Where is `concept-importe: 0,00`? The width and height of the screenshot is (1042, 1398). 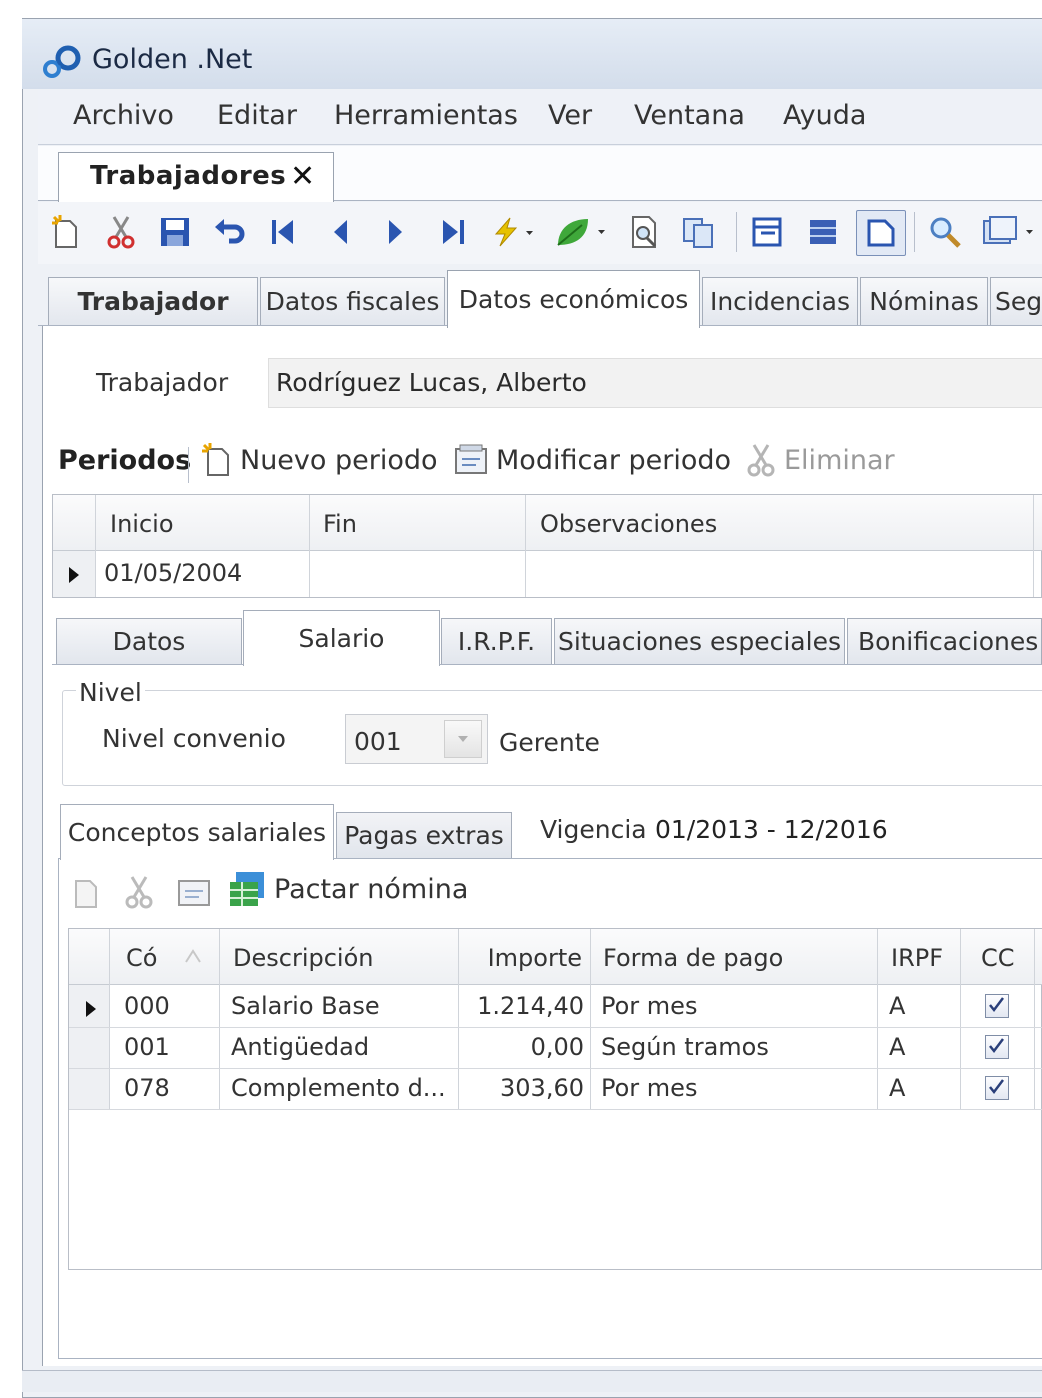 concept-importe: 0,00 is located at coordinates (521, 1047).